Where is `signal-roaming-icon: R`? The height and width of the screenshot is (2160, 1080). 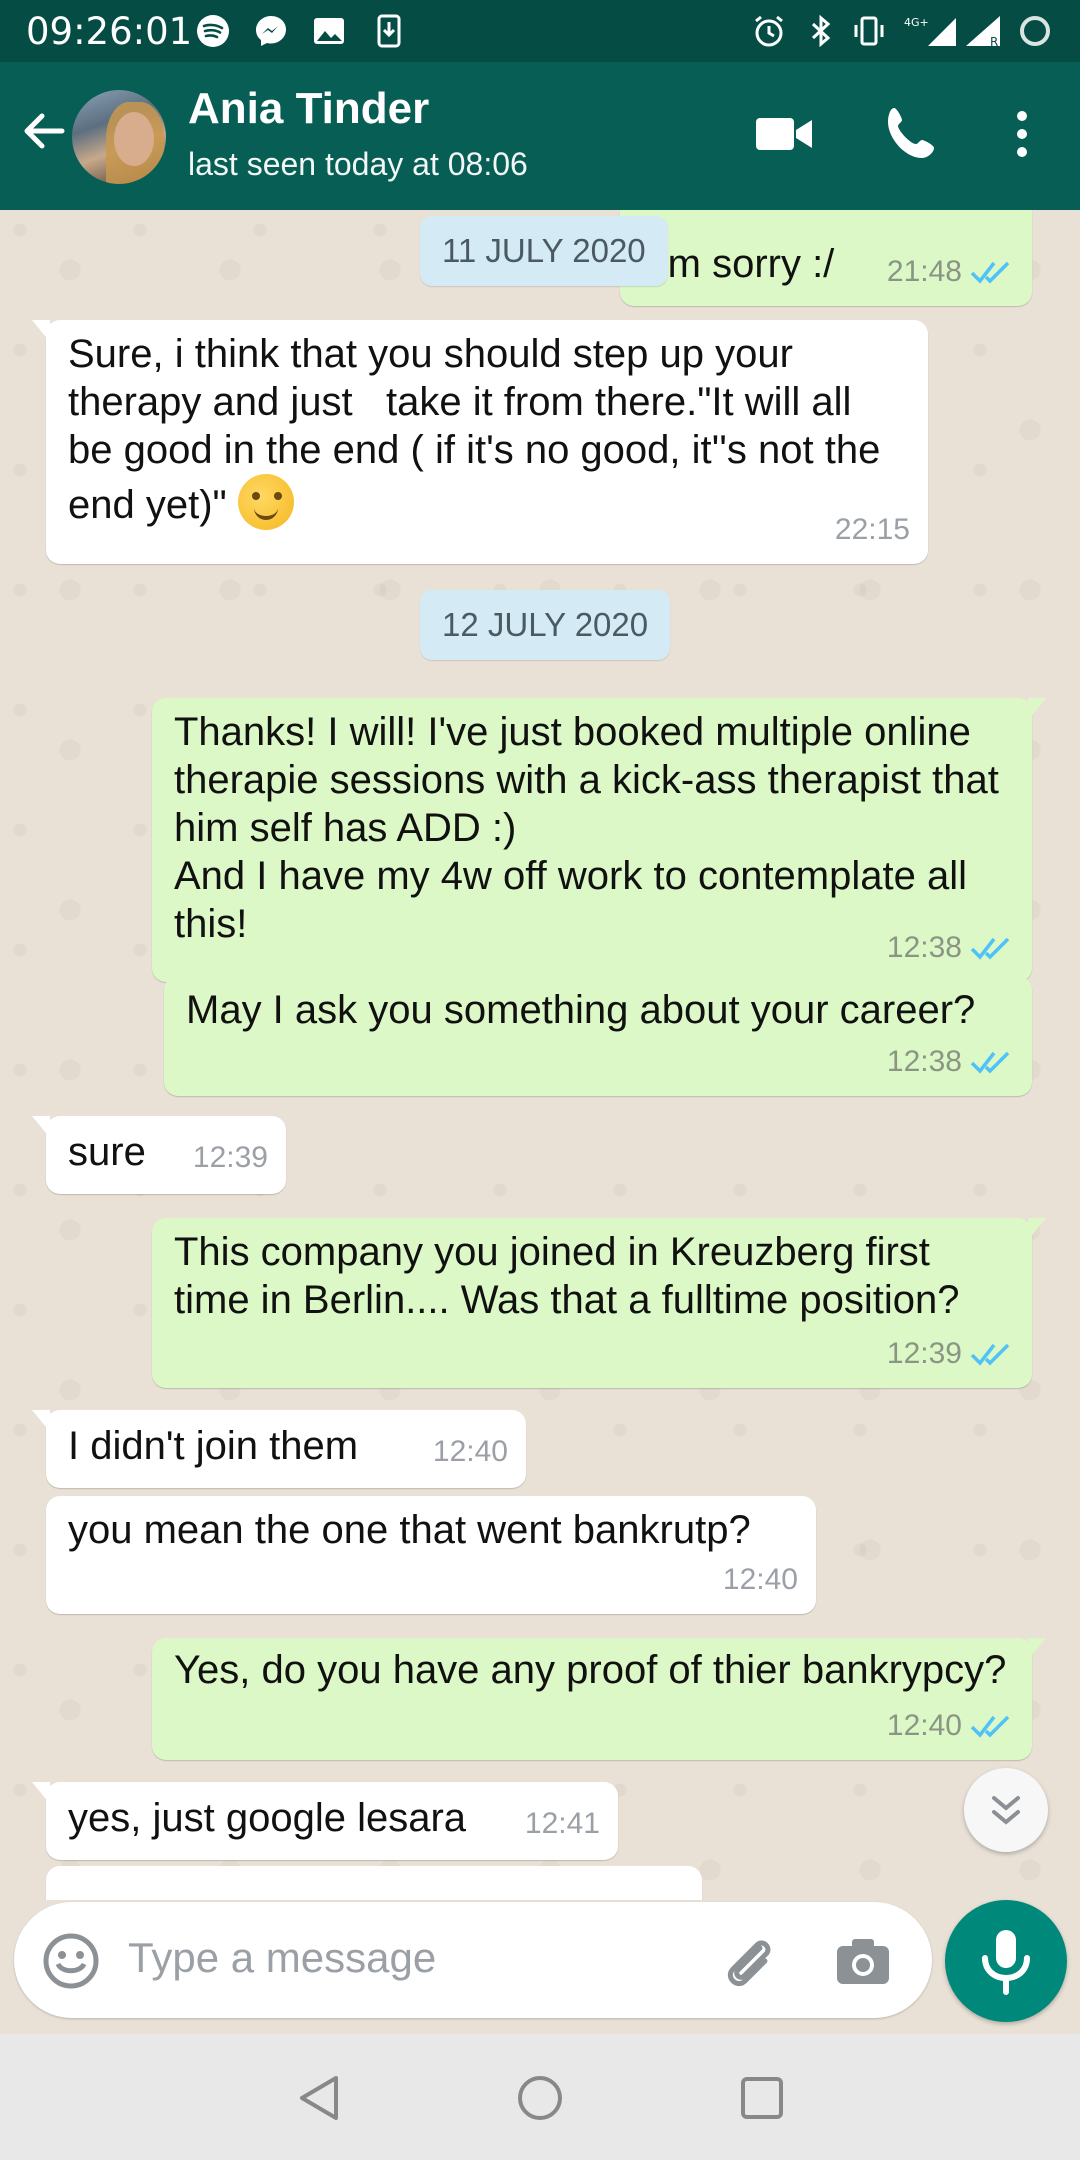 signal-roaming-icon: R is located at coordinates (983, 32).